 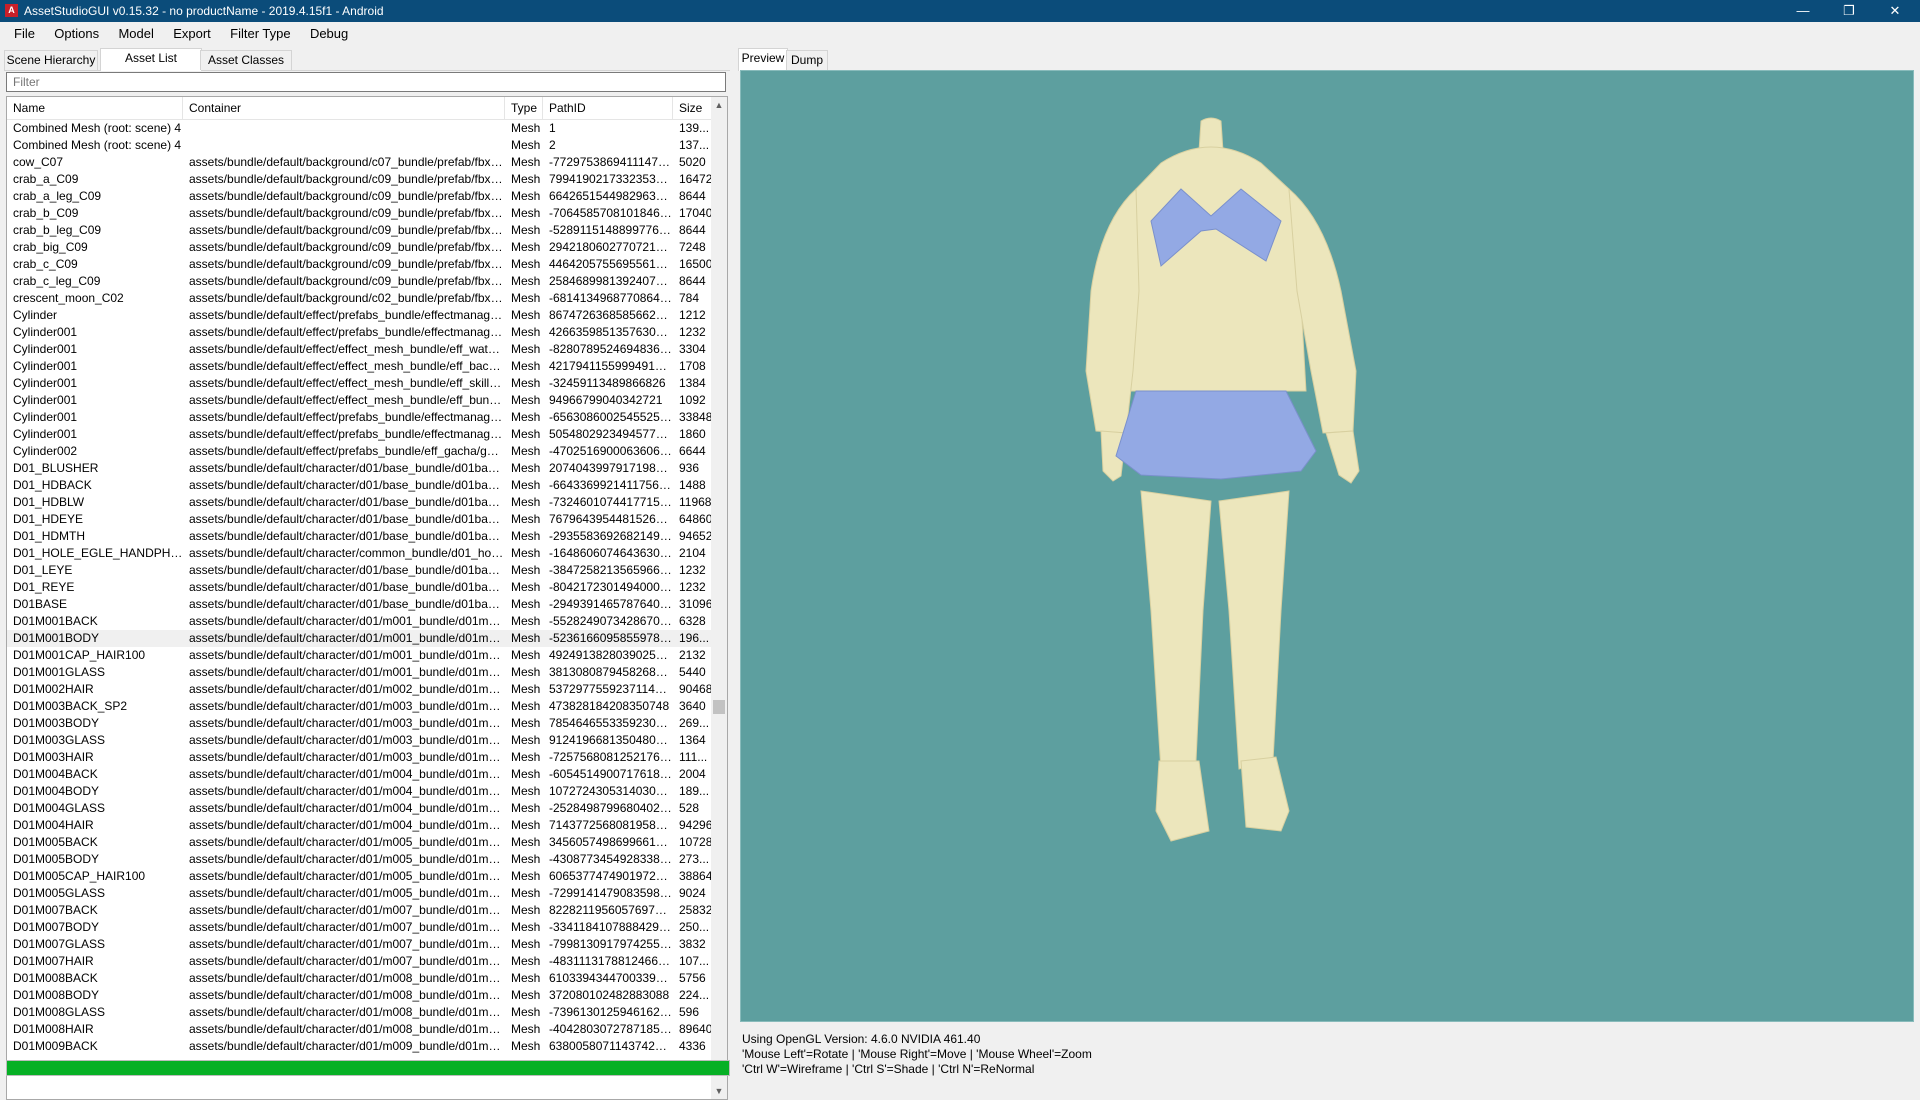 What do you see at coordinates (1849, 11) in the screenshot?
I see `restore-button: ❐` at bounding box center [1849, 11].